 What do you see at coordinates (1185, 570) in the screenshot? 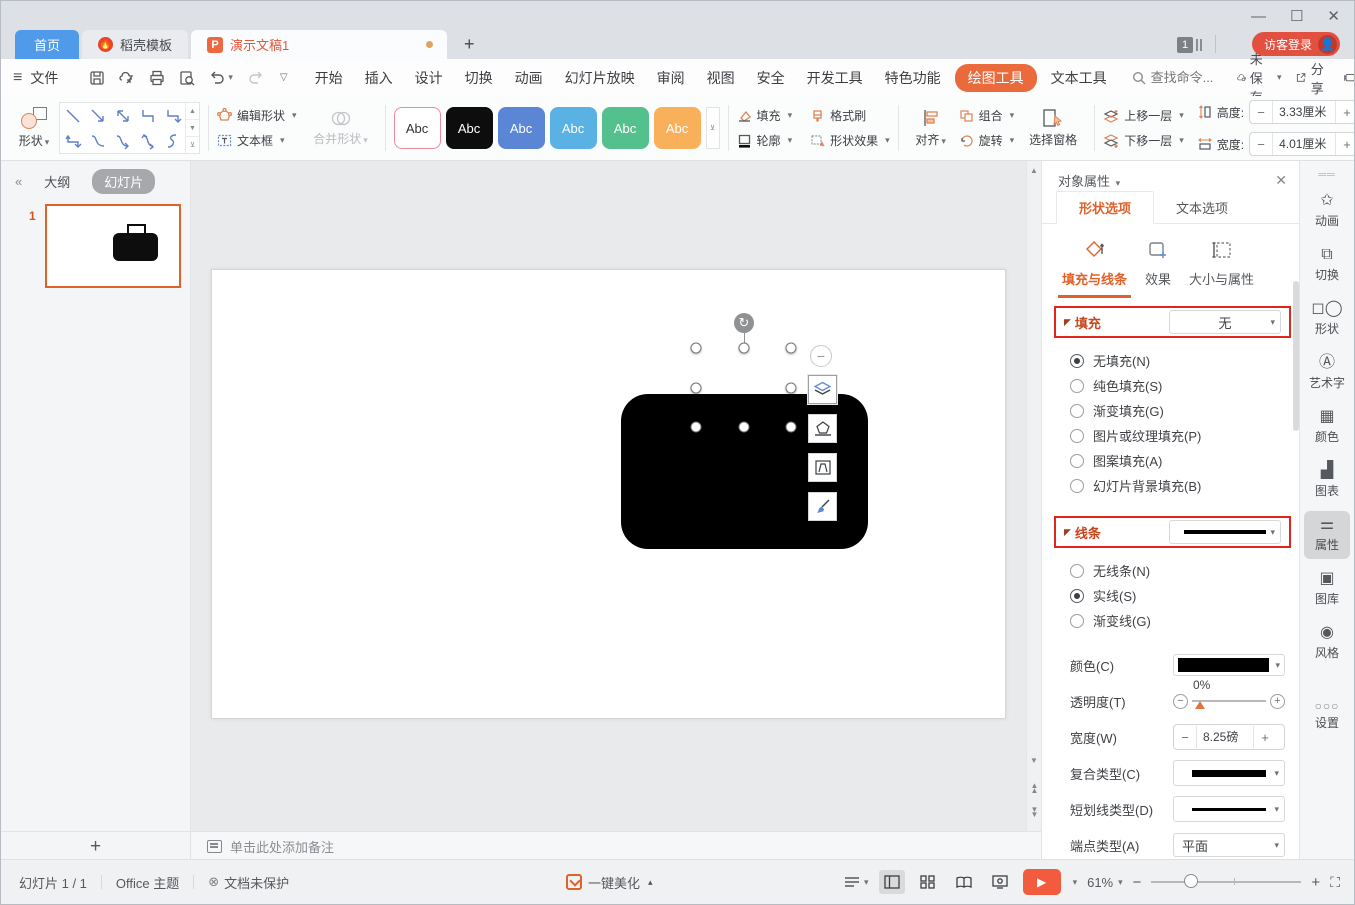
I see `radio-no-line: 无线条(N)` at bounding box center [1185, 570].